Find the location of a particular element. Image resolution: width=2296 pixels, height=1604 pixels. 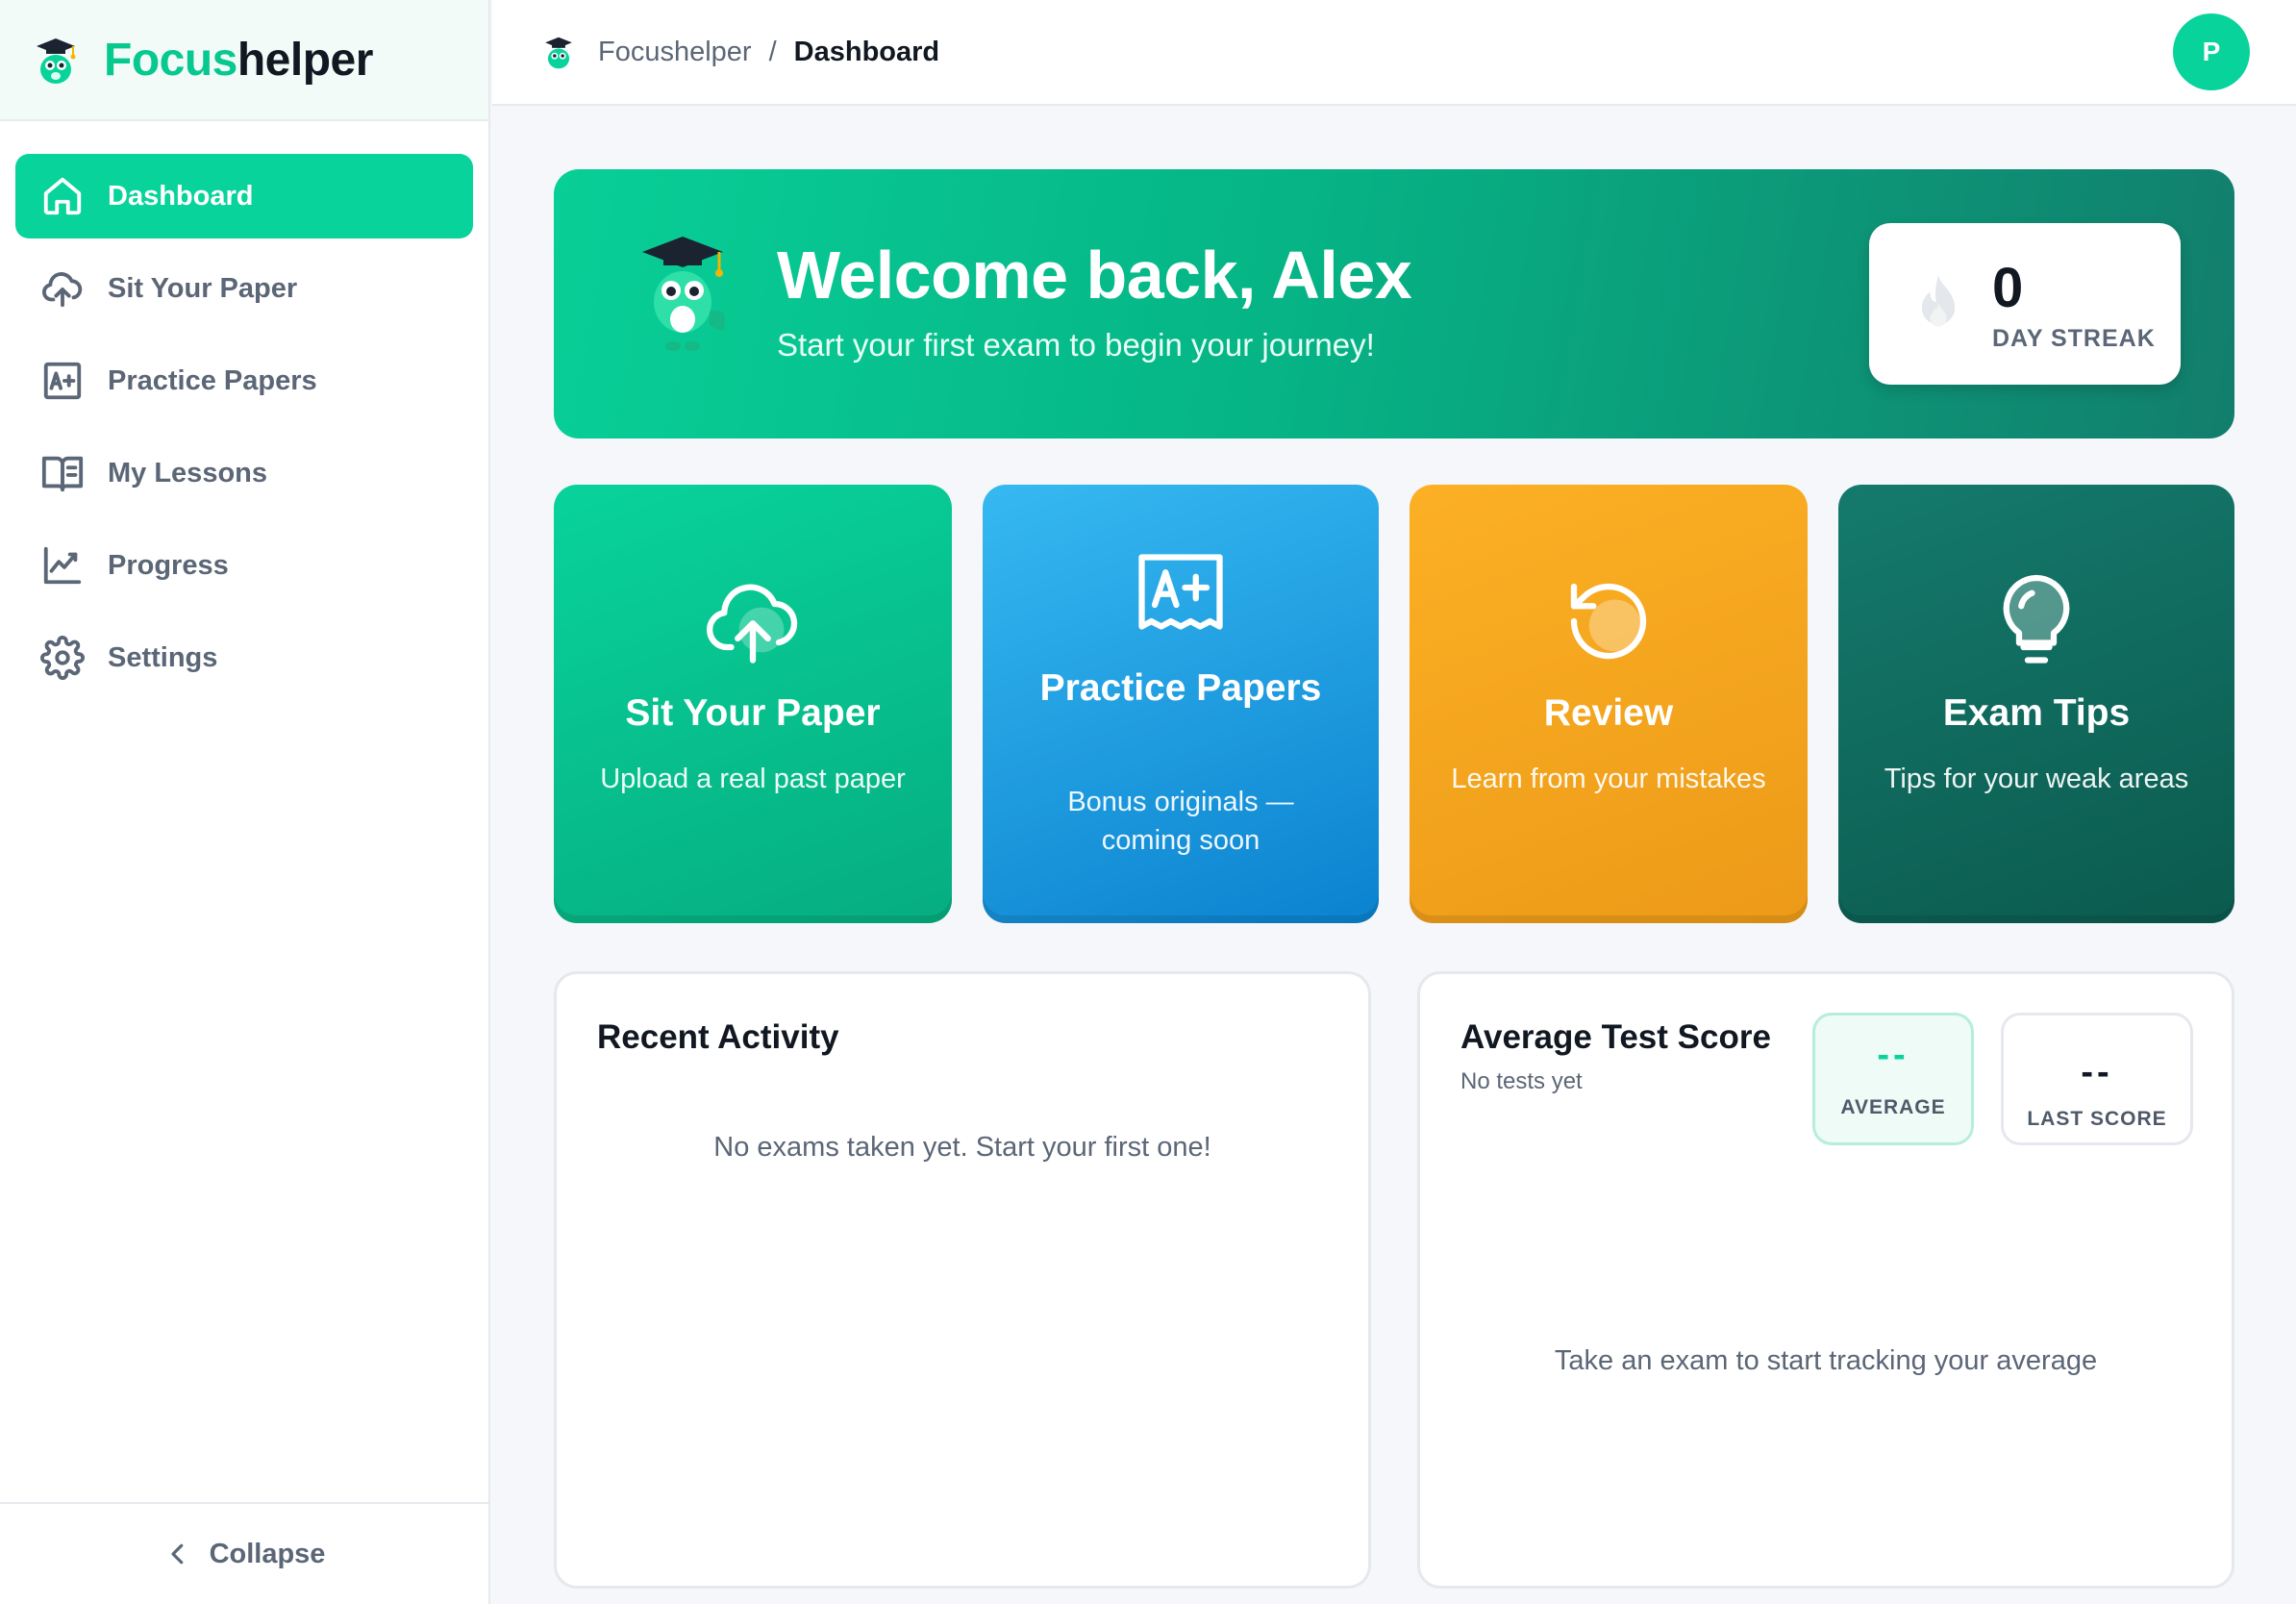

owl-mascot-icon is located at coordinates (558, 53).